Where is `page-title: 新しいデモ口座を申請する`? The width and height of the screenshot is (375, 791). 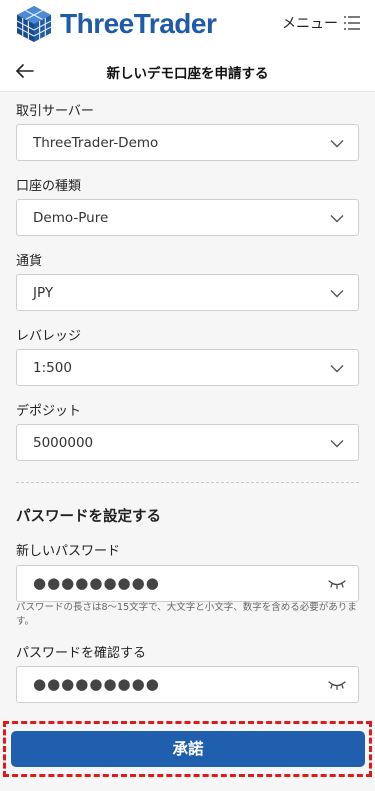 page-title: 新しいデモ口座を申請する is located at coordinates (187, 74).